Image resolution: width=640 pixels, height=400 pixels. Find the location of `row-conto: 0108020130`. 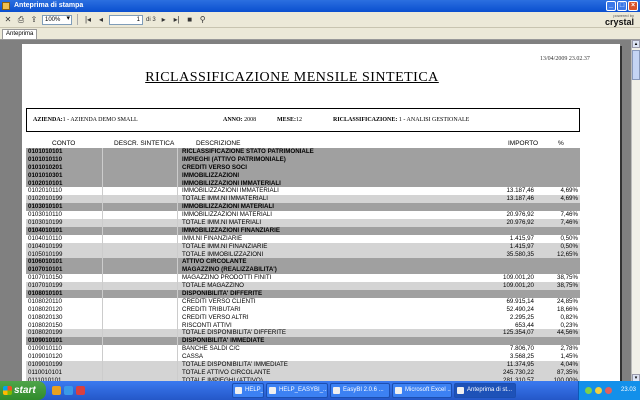

row-conto: 0108020130 is located at coordinates (45, 317).